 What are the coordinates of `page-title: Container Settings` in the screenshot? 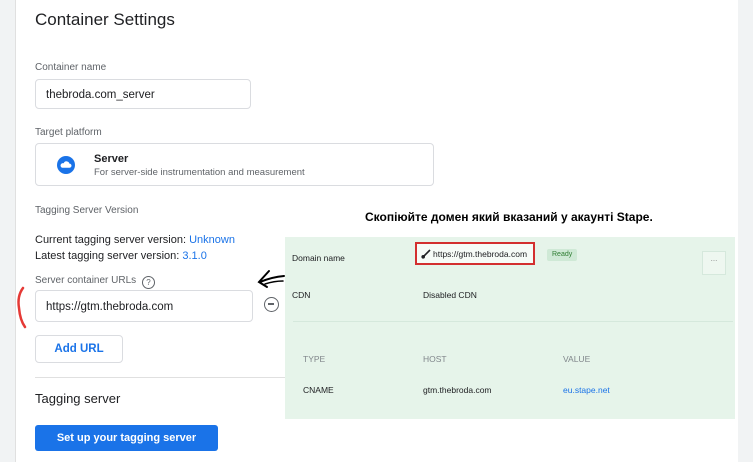 It's located at (105, 19).